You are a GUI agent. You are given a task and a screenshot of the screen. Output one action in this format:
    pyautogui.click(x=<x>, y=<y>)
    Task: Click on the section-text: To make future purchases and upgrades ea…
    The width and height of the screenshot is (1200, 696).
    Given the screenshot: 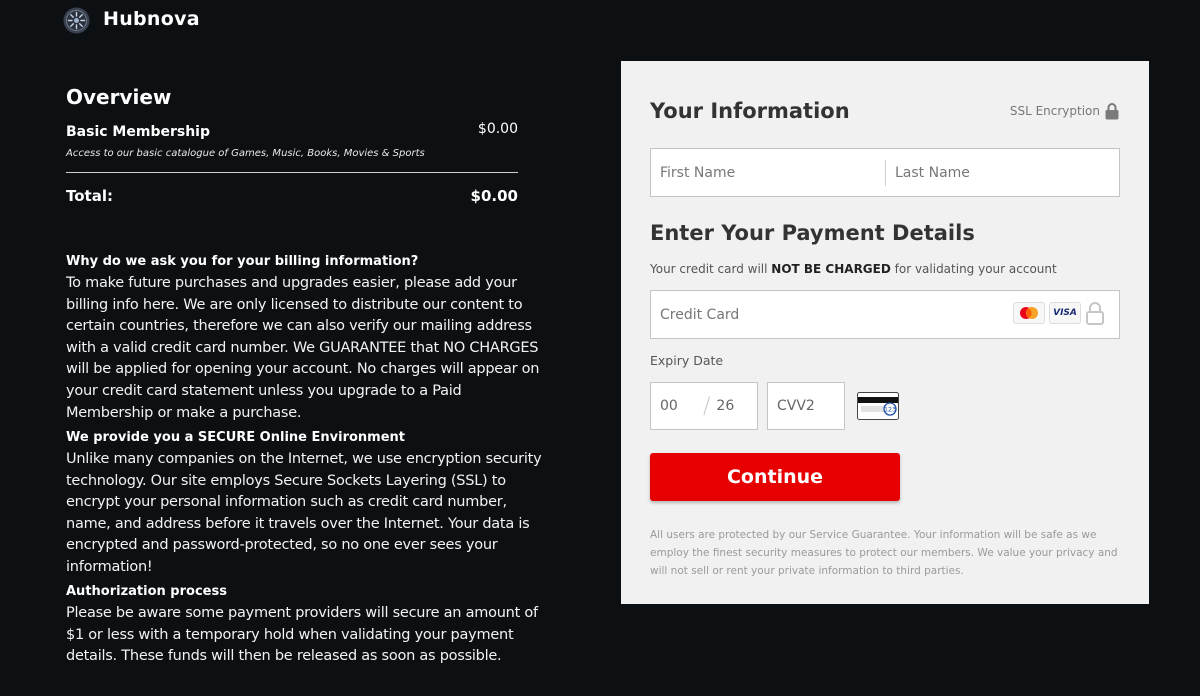 What is the action you would take?
    pyautogui.click(x=303, y=348)
    